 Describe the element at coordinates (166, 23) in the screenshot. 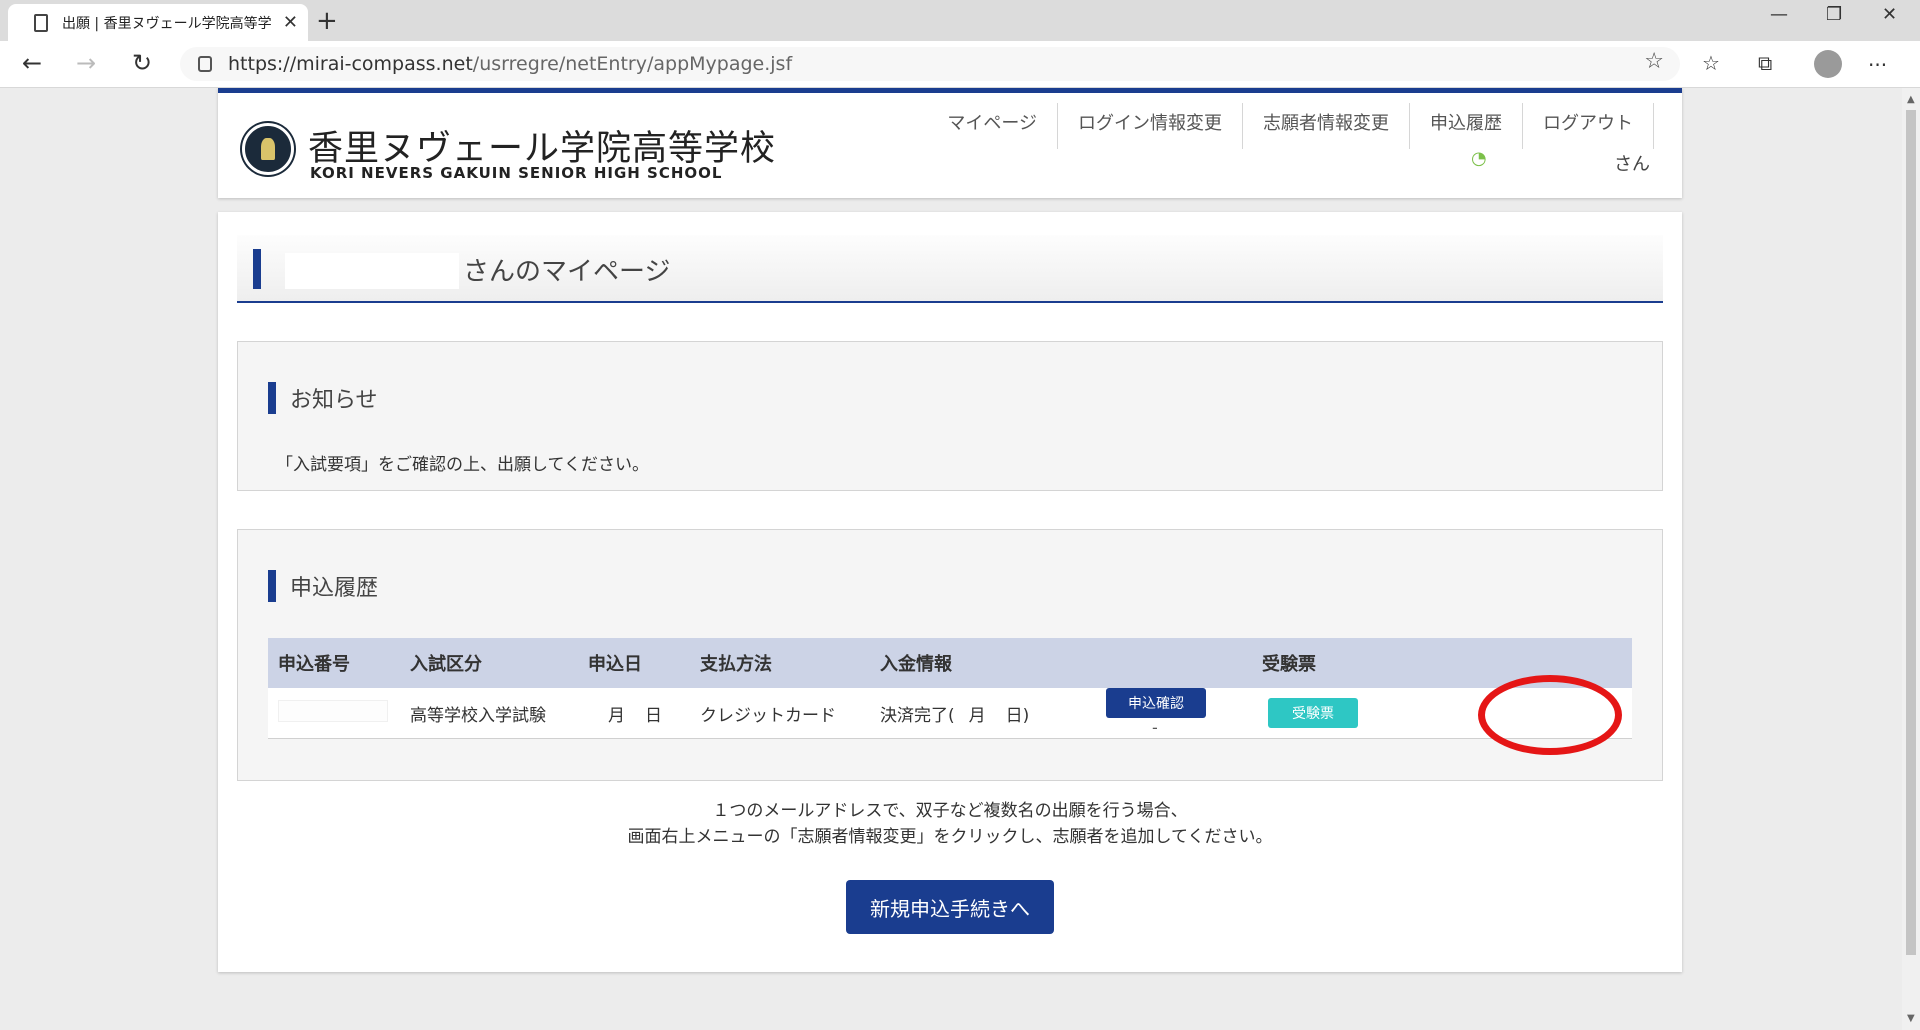

I see `tab-title: 出願 | 香里ヌヴェール学院高等学` at that location.